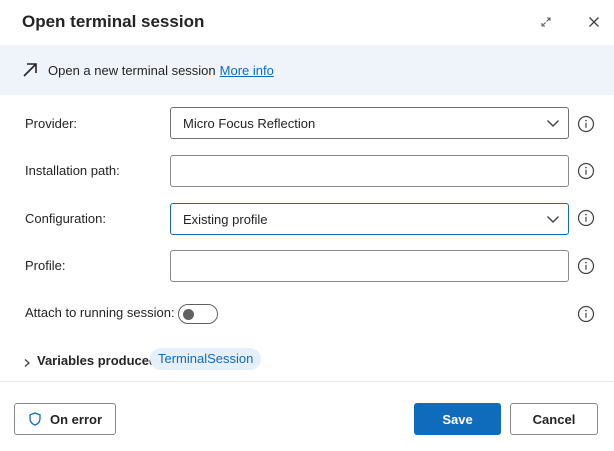 The height and width of the screenshot is (451, 614). Describe the element at coordinates (307, 360) in the screenshot. I see `variables-produced-section: Variables produced TerminalSession` at that location.